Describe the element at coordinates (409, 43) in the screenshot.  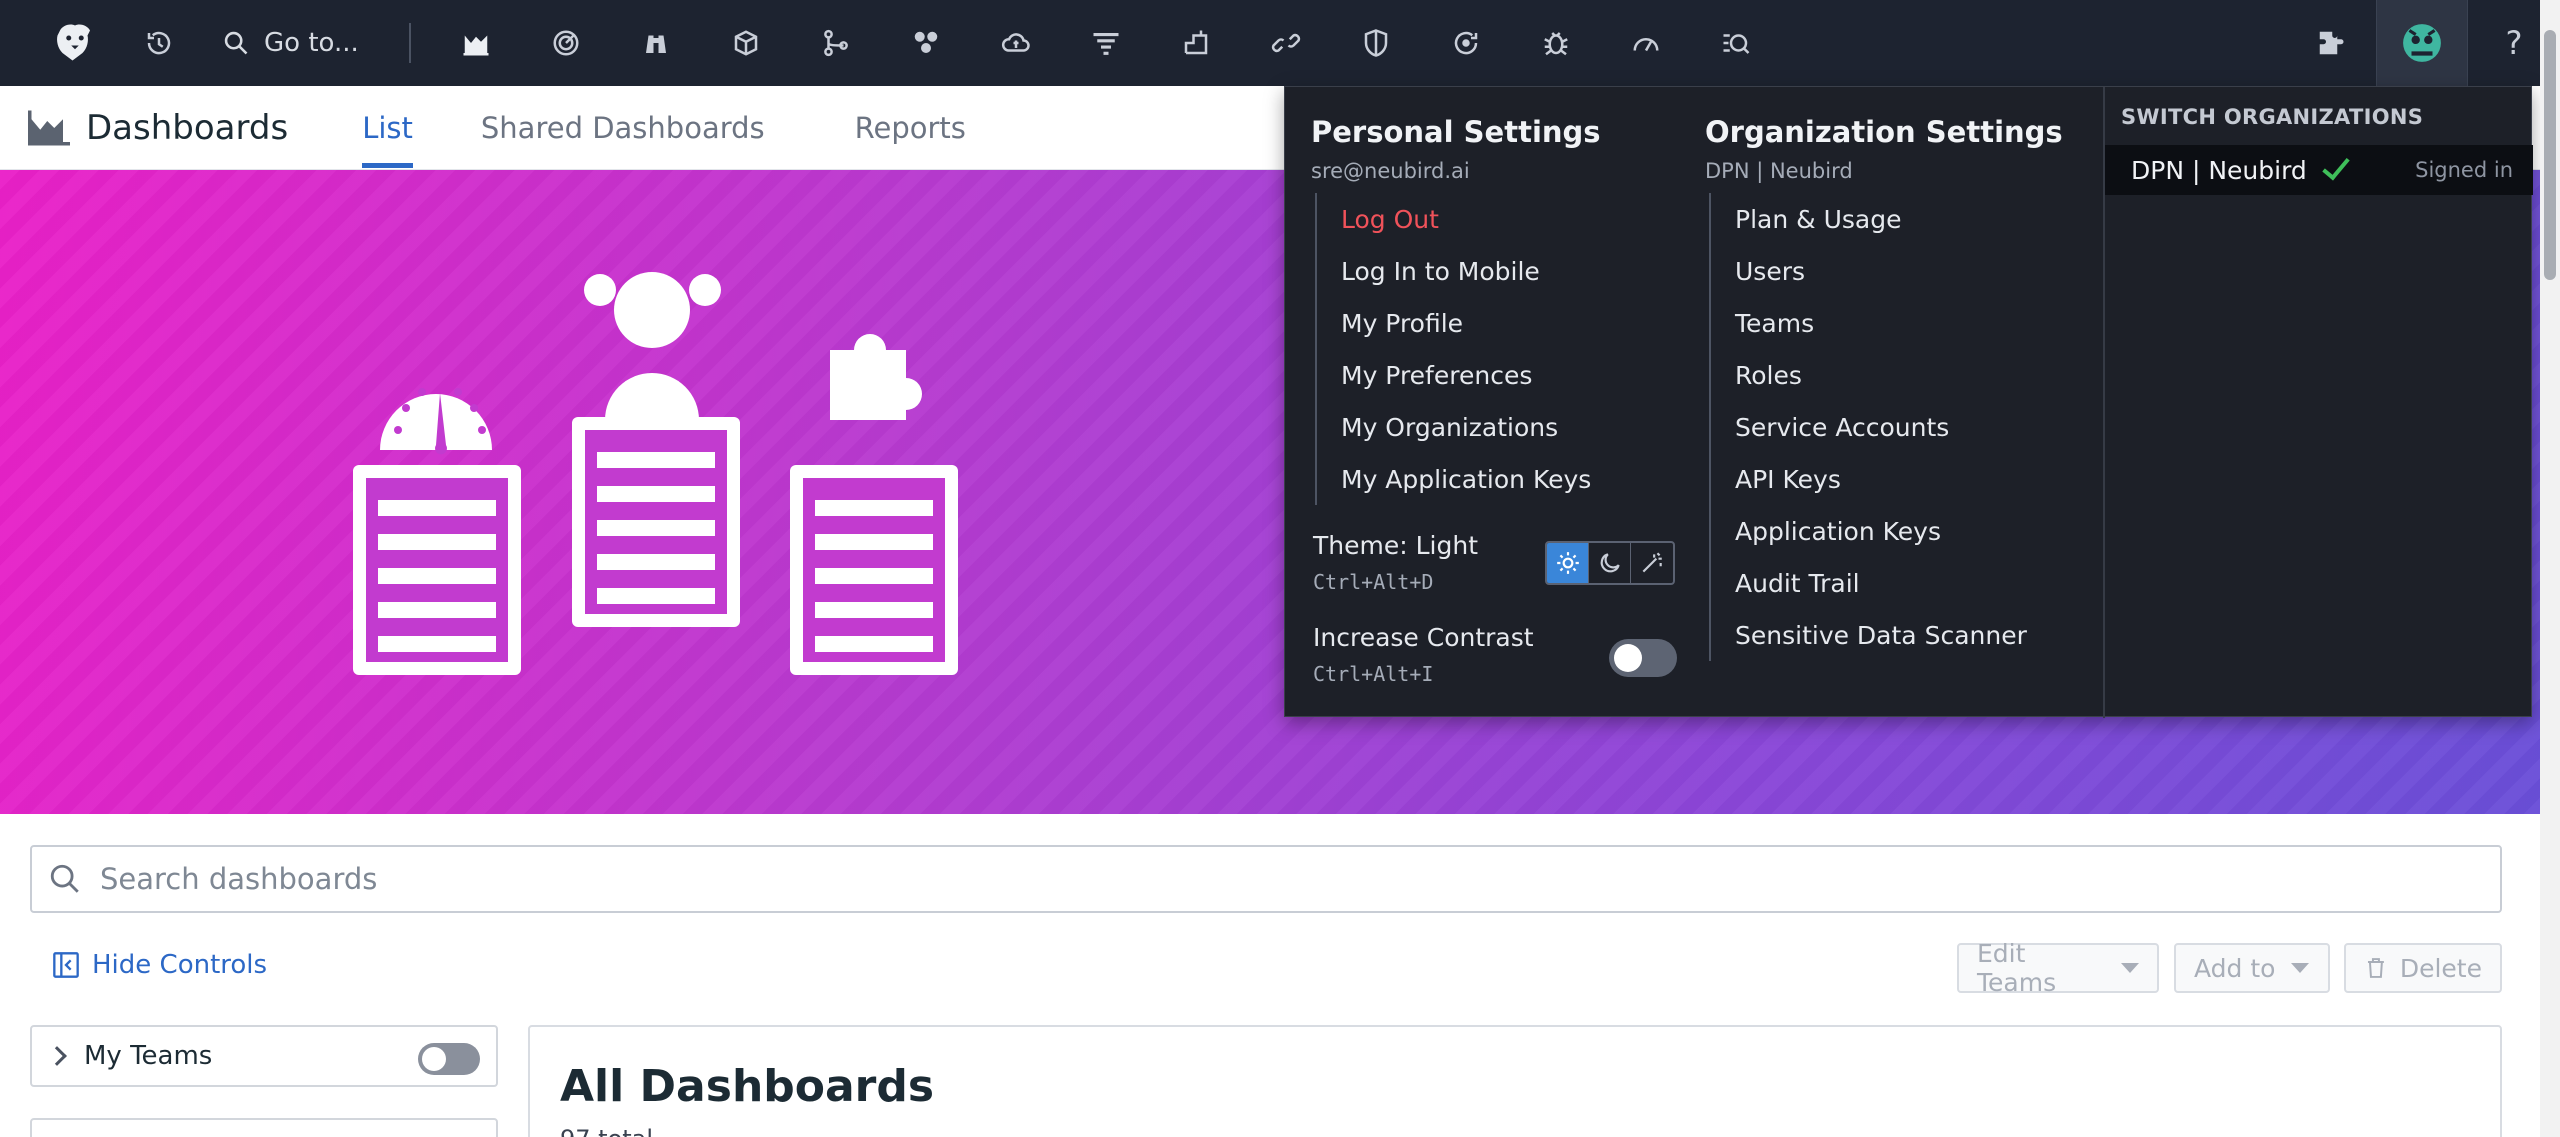
I see `nav-separator` at that location.